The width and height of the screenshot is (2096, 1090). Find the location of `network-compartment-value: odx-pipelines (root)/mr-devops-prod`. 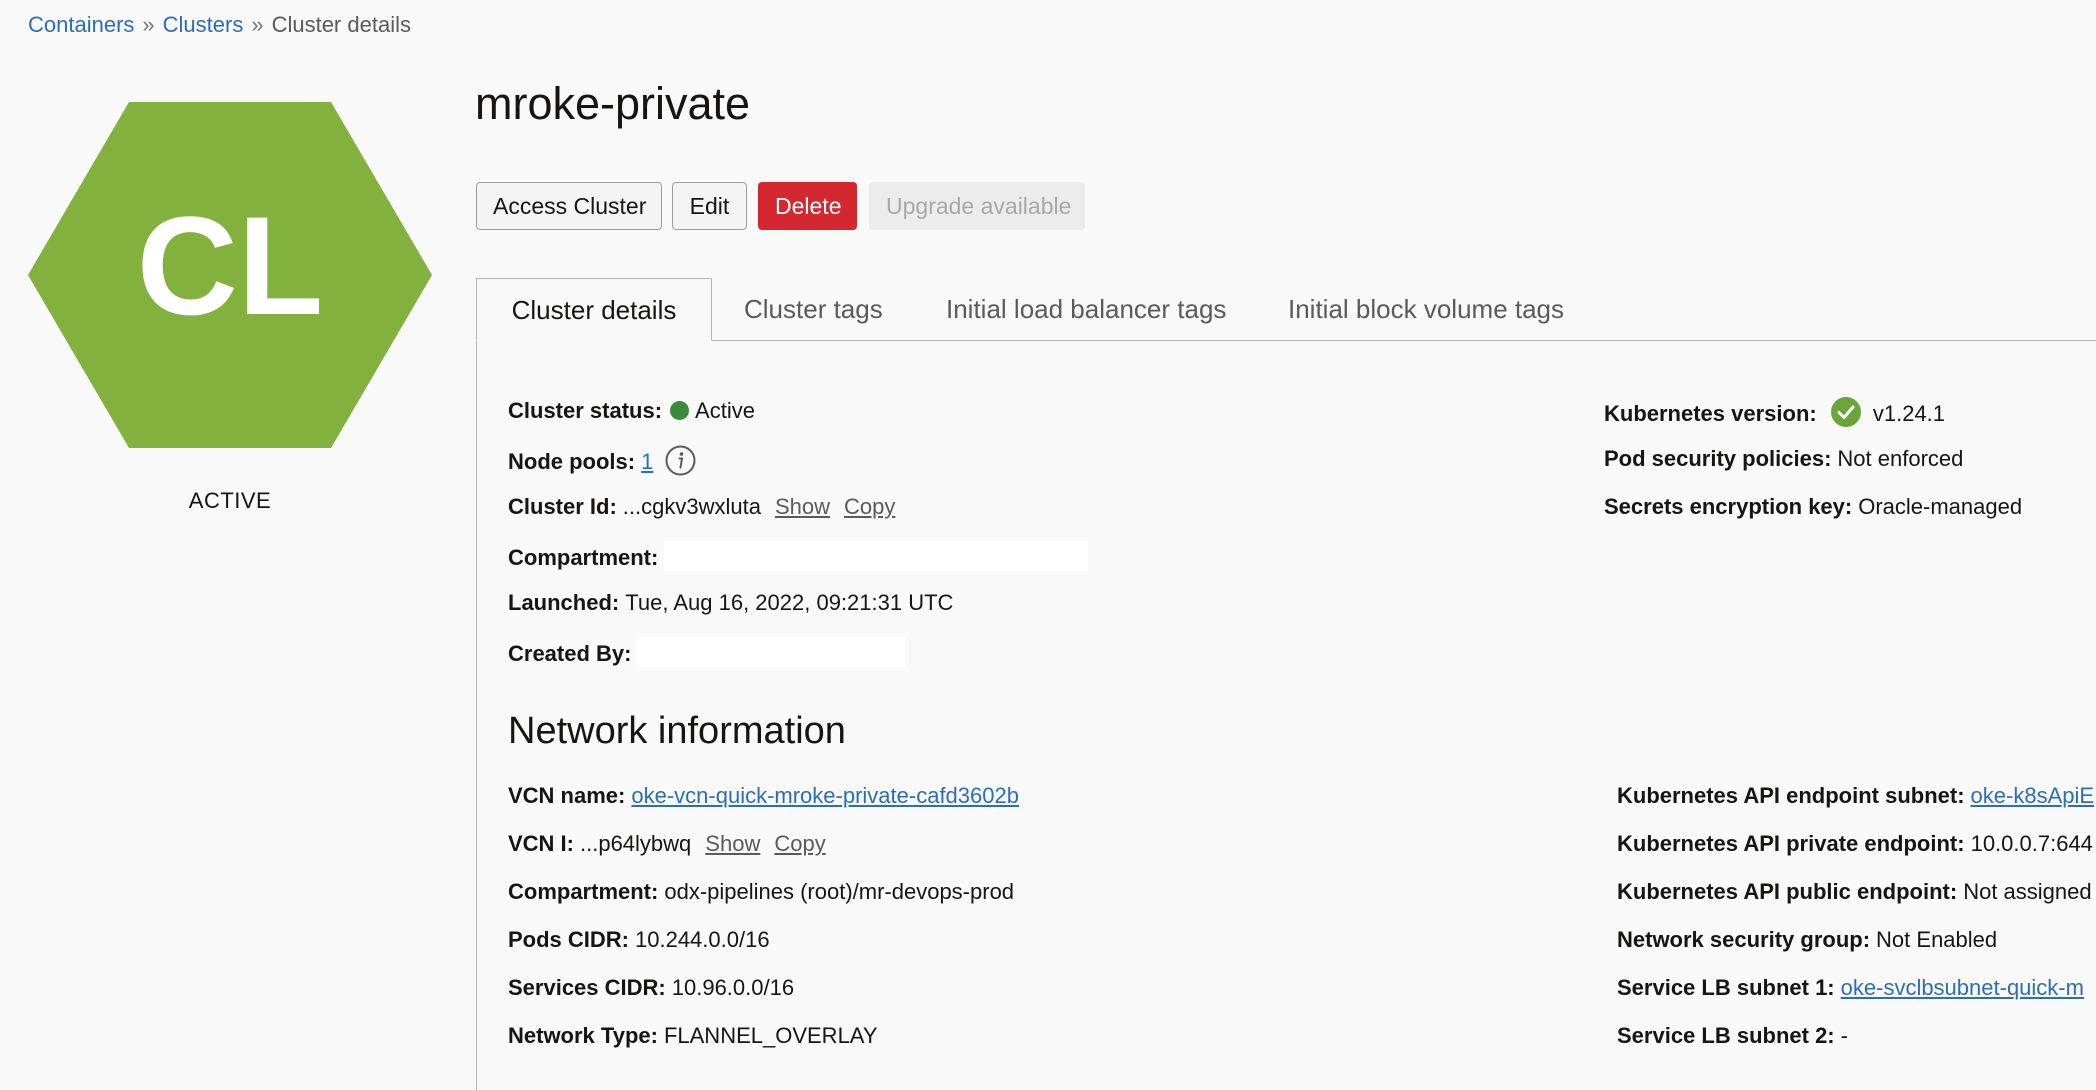

network-compartment-value: odx-pipelines (root)/mr-devops-prod is located at coordinates (839, 891).